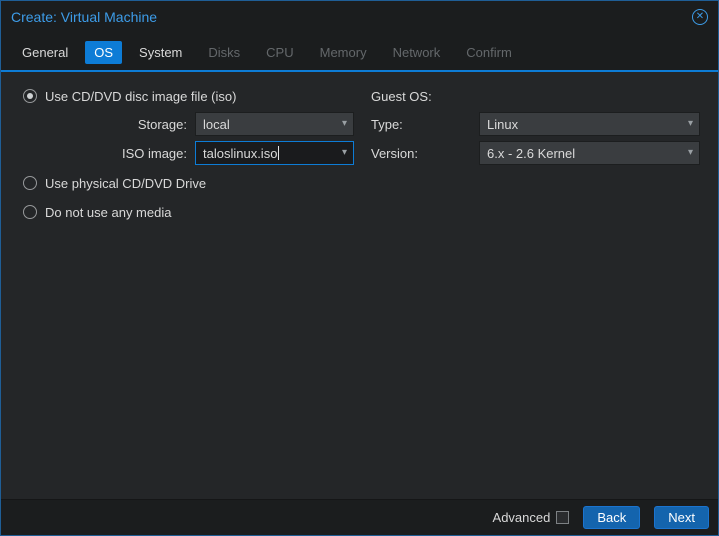 This screenshot has width=719, height=536. What do you see at coordinates (489, 52) in the screenshot?
I see `tab-confirm: Confirm` at bounding box center [489, 52].